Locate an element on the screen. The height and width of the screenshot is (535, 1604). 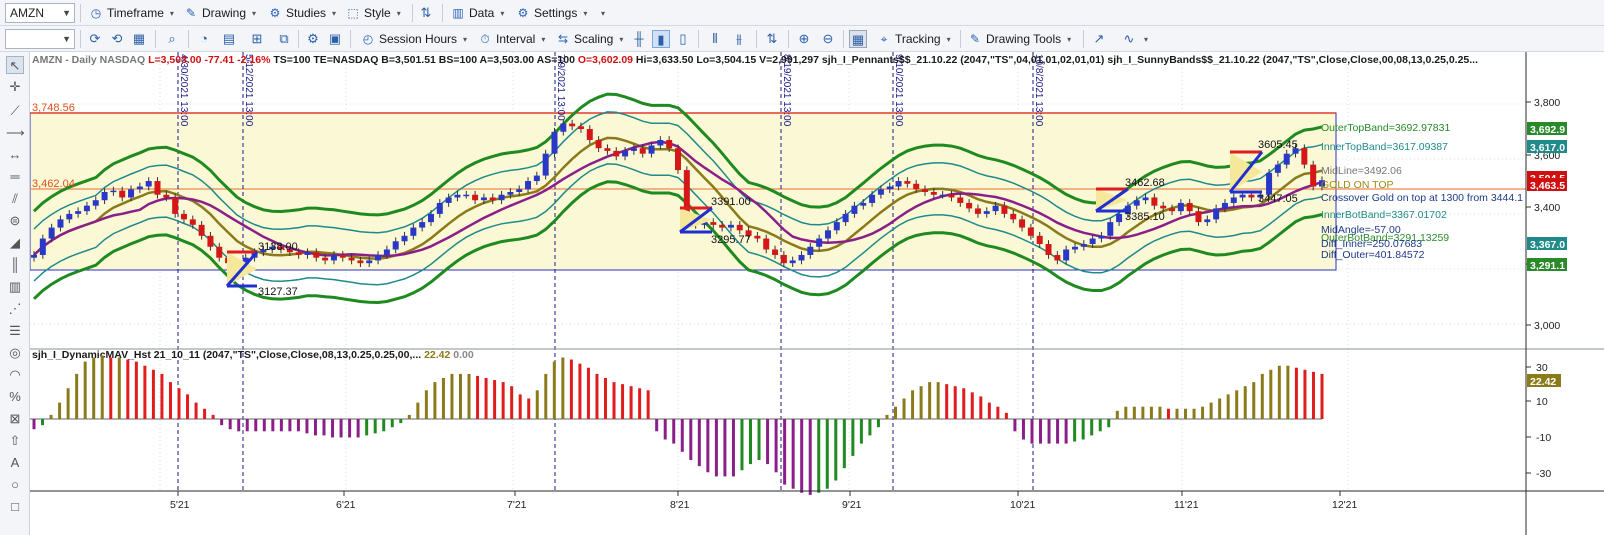
horizontal-arrows-icon: ↔ is located at coordinates (15, 155).